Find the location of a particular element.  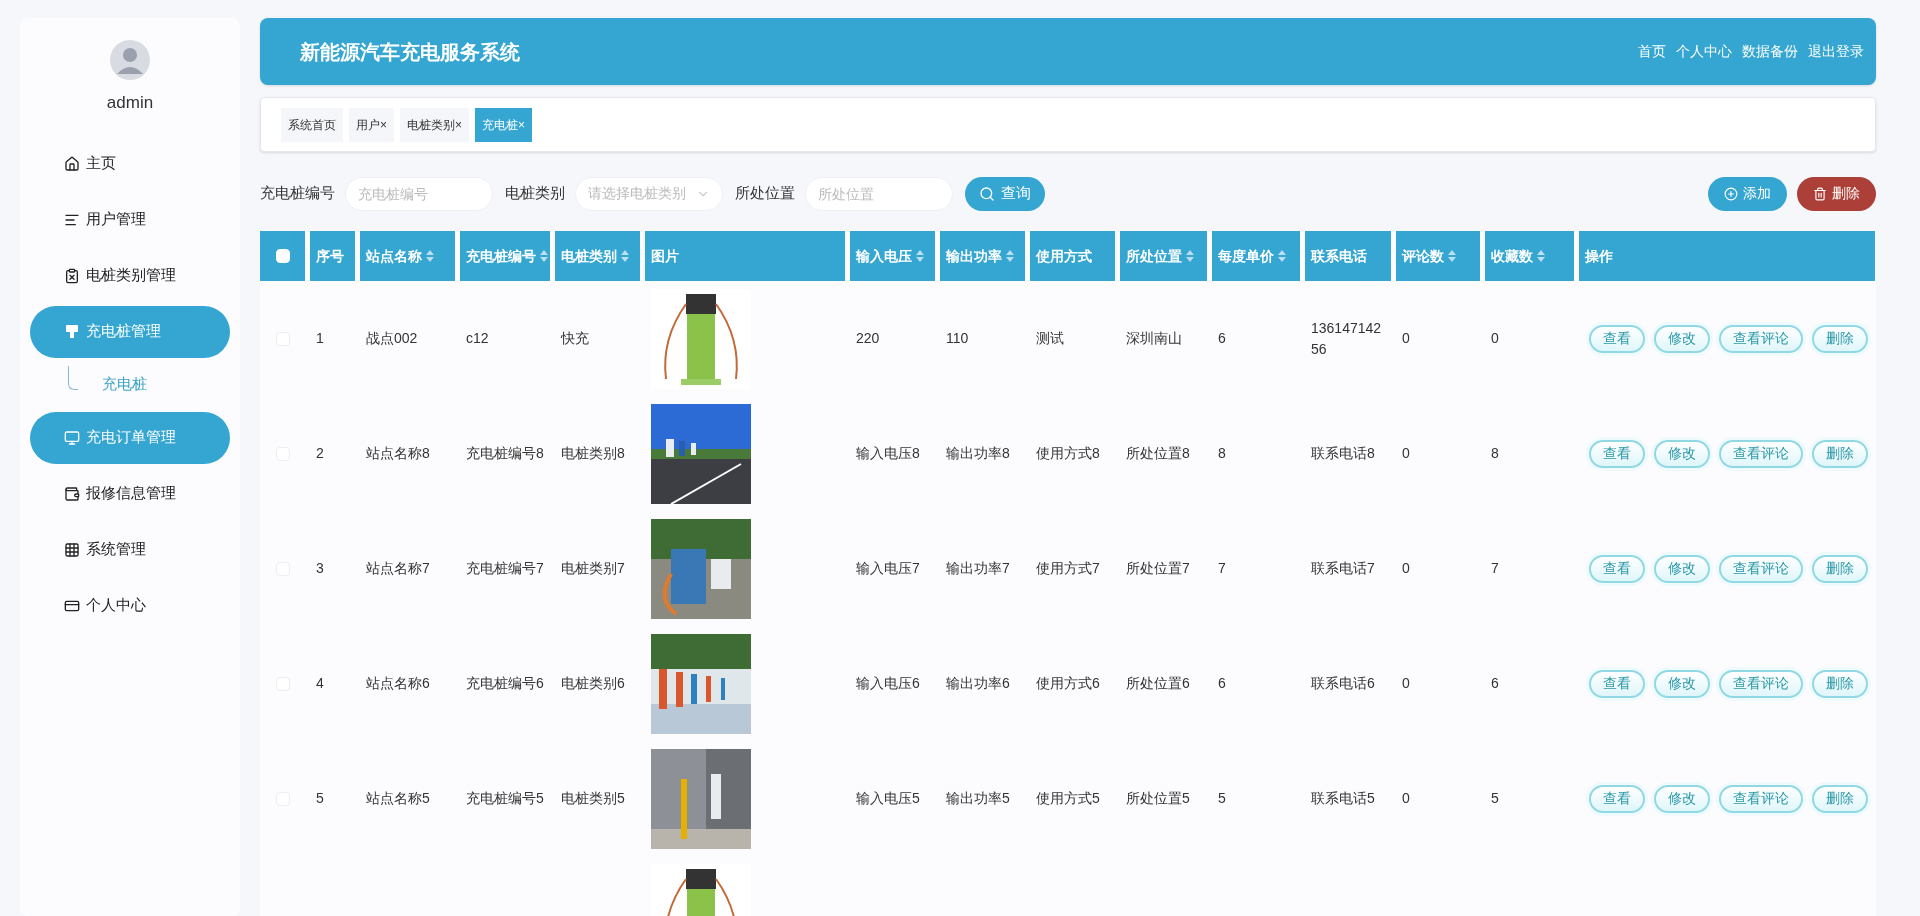

field-label: 充电桩编号 is located at coordinates (297, 193).